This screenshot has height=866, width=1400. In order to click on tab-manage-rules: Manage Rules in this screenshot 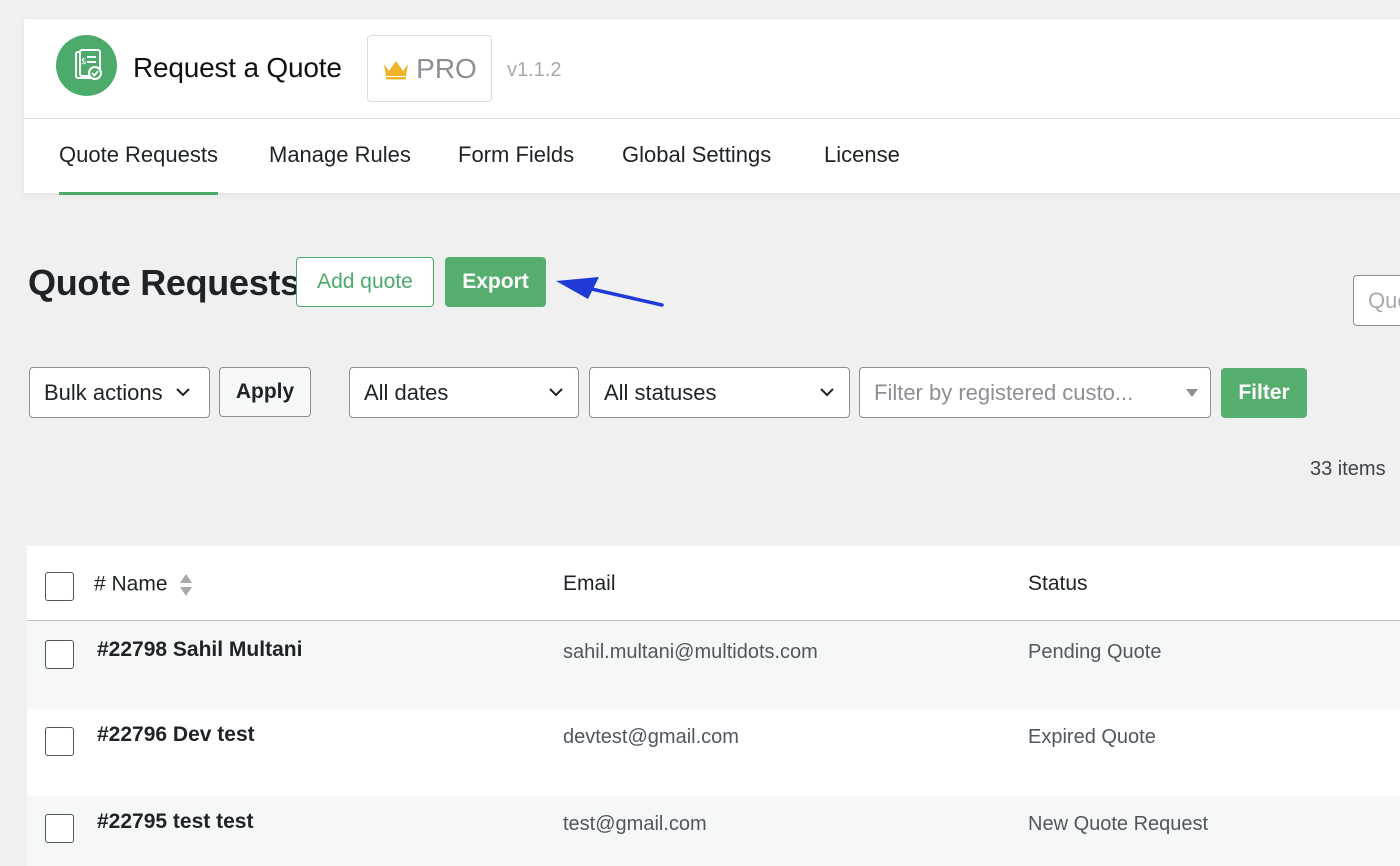, I will do `click(340, 155)`.